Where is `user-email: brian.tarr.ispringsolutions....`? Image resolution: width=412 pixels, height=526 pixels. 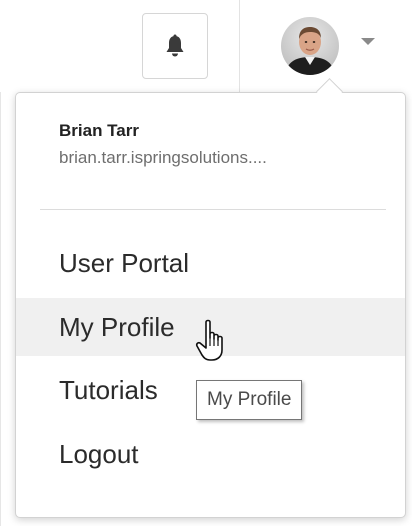 user-email: brian.tarr.ispringsolutions.... is located at coordinates (163, 157).